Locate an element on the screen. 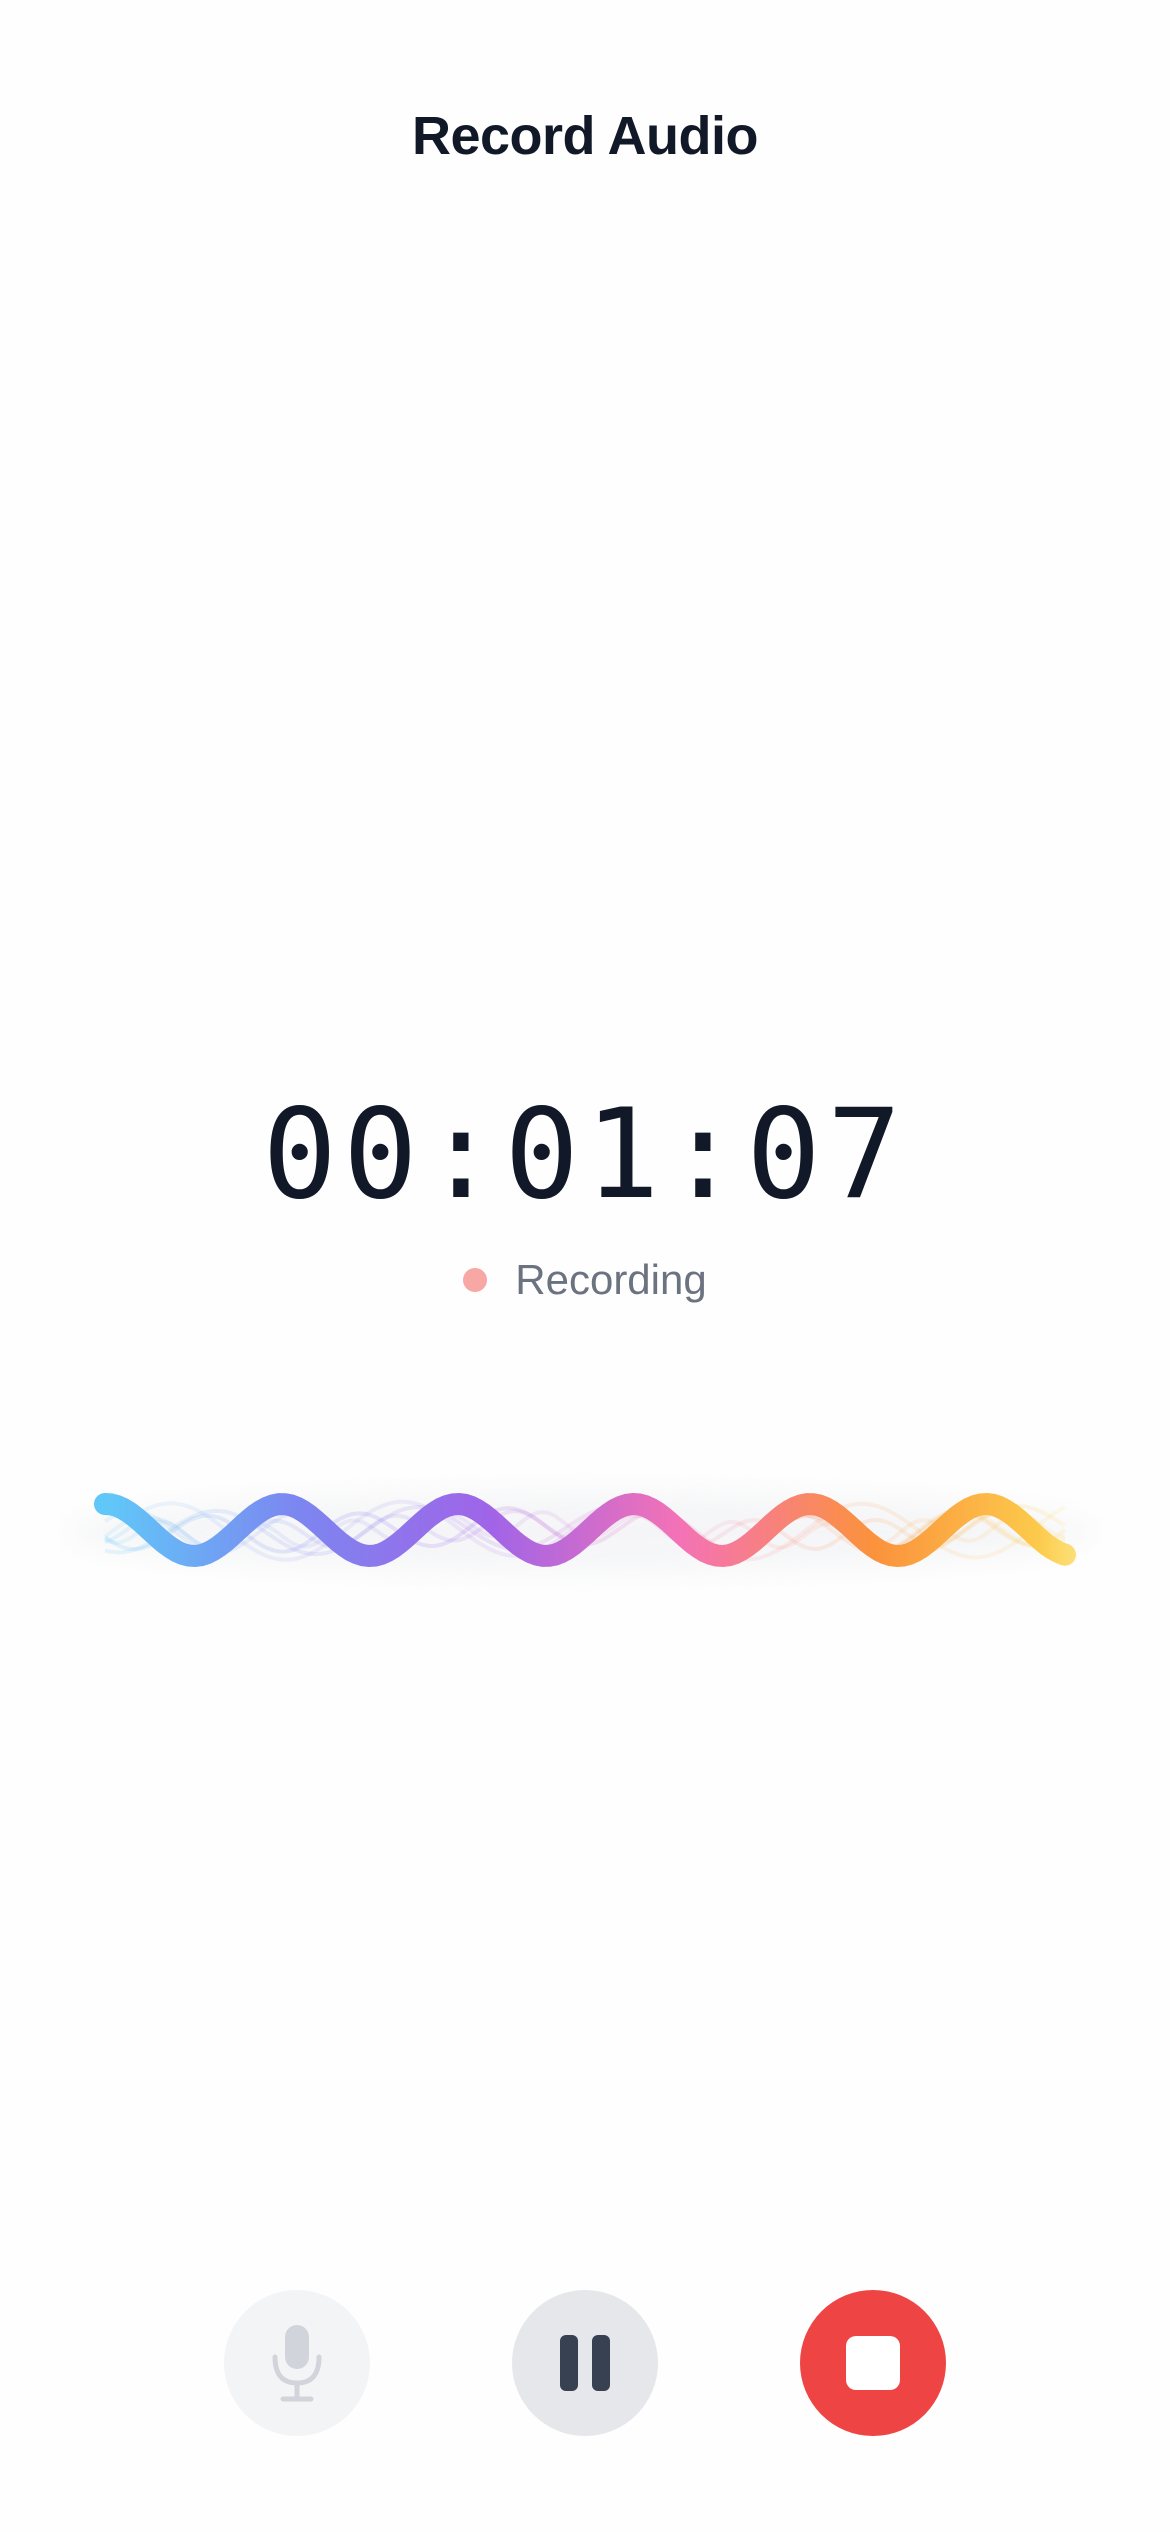 This screenshot has height=2532, width=1170. pause-icon is located at coordinates (585, 2363).